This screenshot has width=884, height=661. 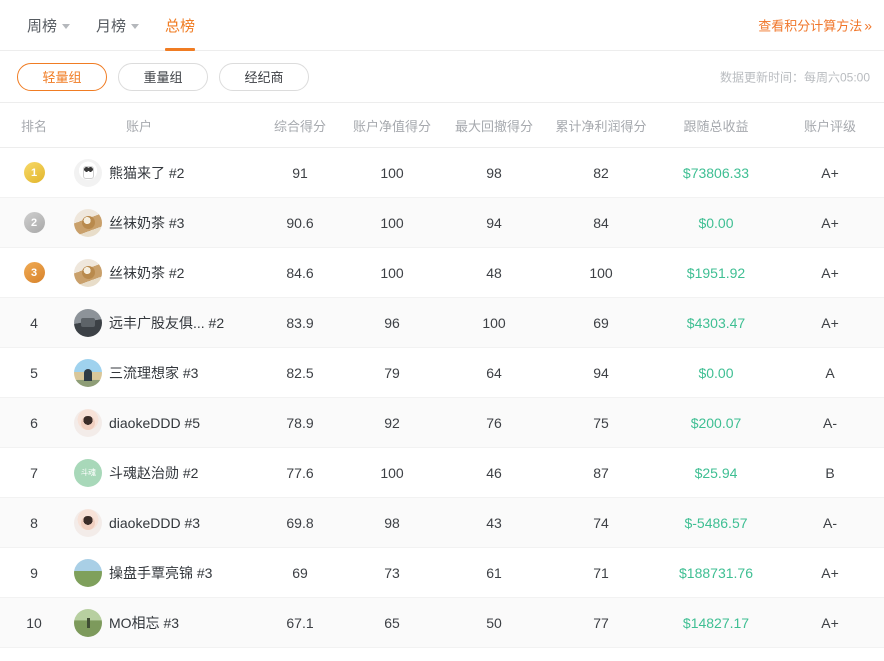 What do you see at coordinates (716, 272) in the screenshot?
I see `cell-follow-income: $1951.92` at bounding box center [716, 272].